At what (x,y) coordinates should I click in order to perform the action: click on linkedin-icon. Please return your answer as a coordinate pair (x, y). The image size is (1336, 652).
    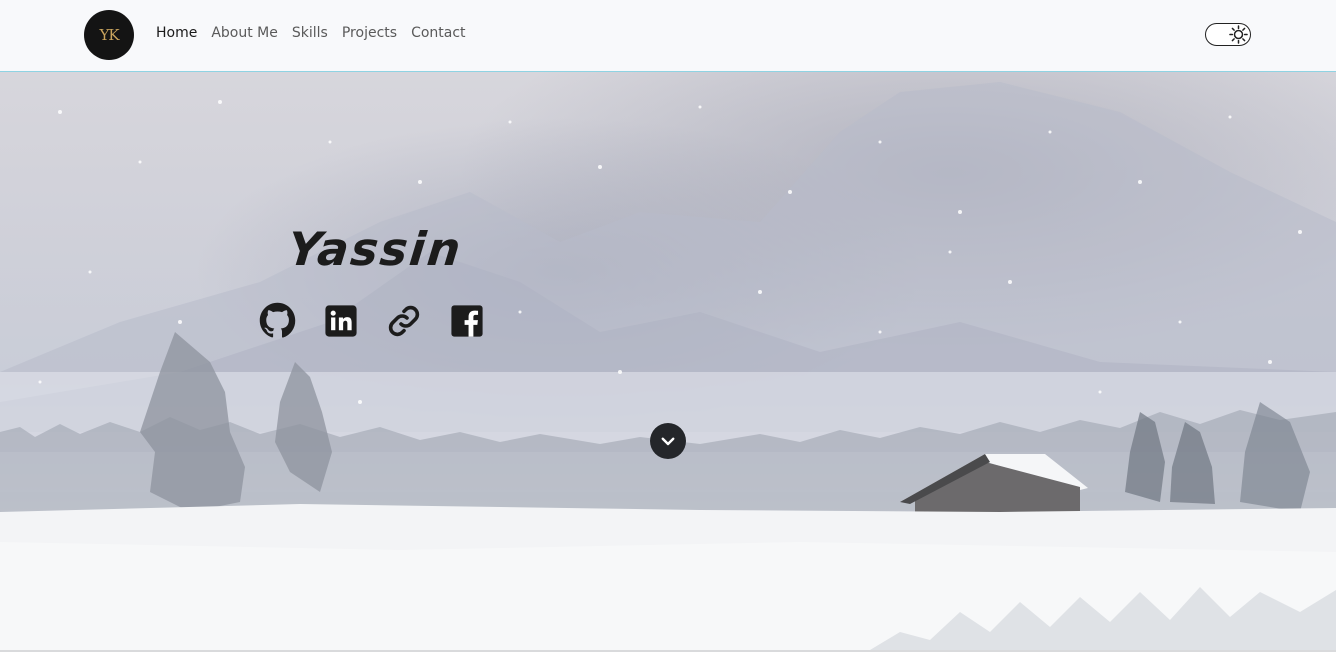
    Looking at the image, I should click on (340, 320).